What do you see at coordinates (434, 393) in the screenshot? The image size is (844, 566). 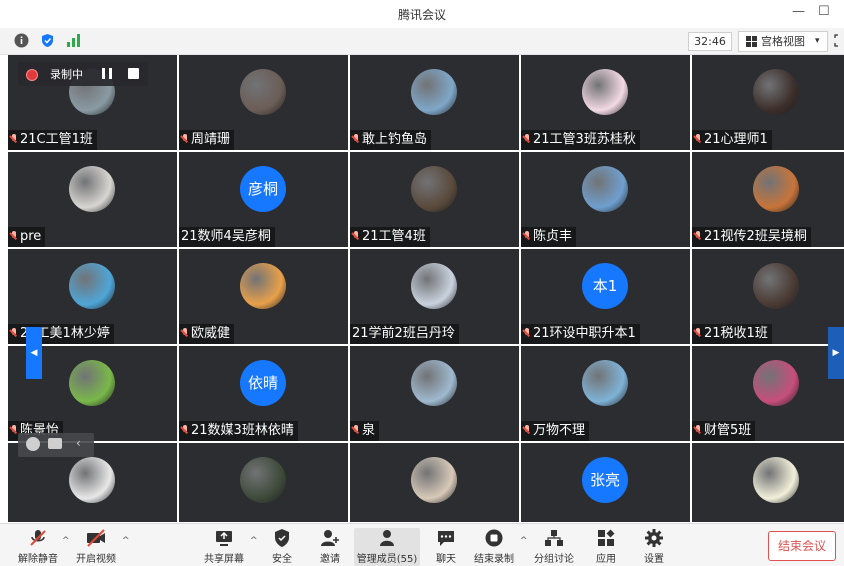 I see `participant-tile: 泉` at bounding box center [434, 393].